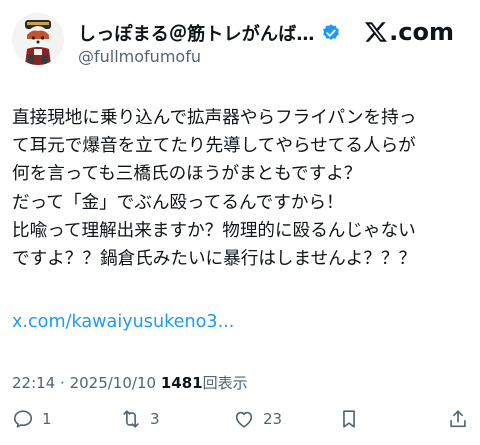 The height and width of the screenshot is (445, 480). I want to click on post-meta: 22:14 · 2025/10/10 1481回表示, so click(130, 382).